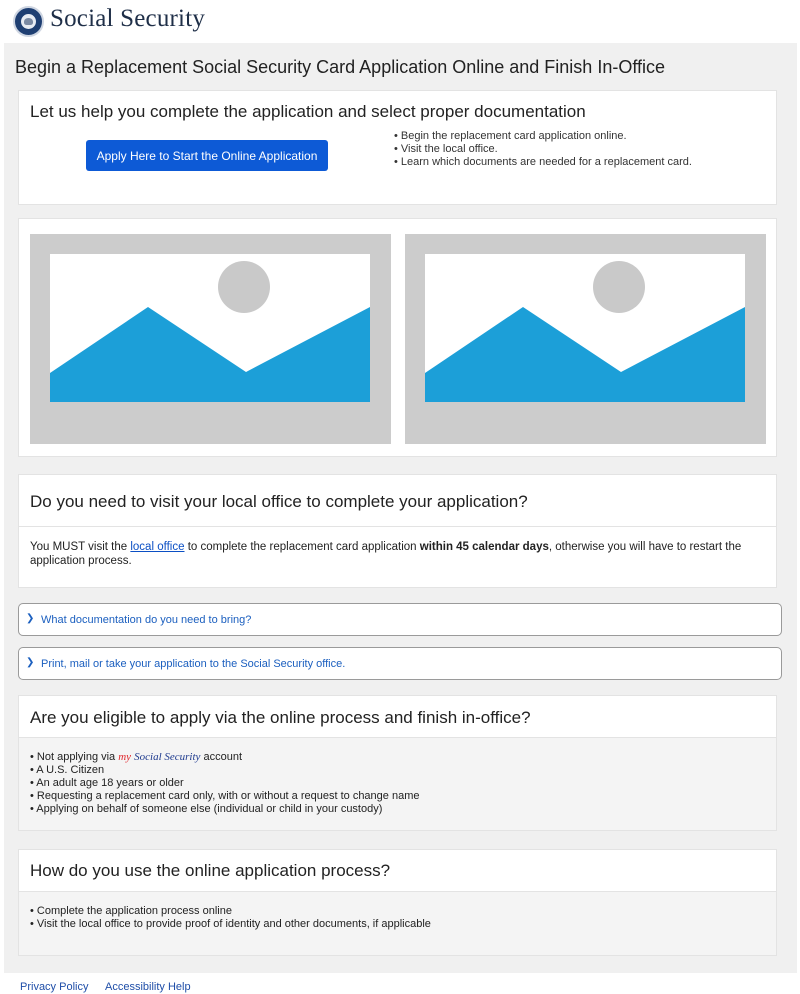 The height and width of the screenshot is (994, 800). Describe the element at coordinates (157, 547) in the screenshot. I see `local-office-link: local office` at that location.